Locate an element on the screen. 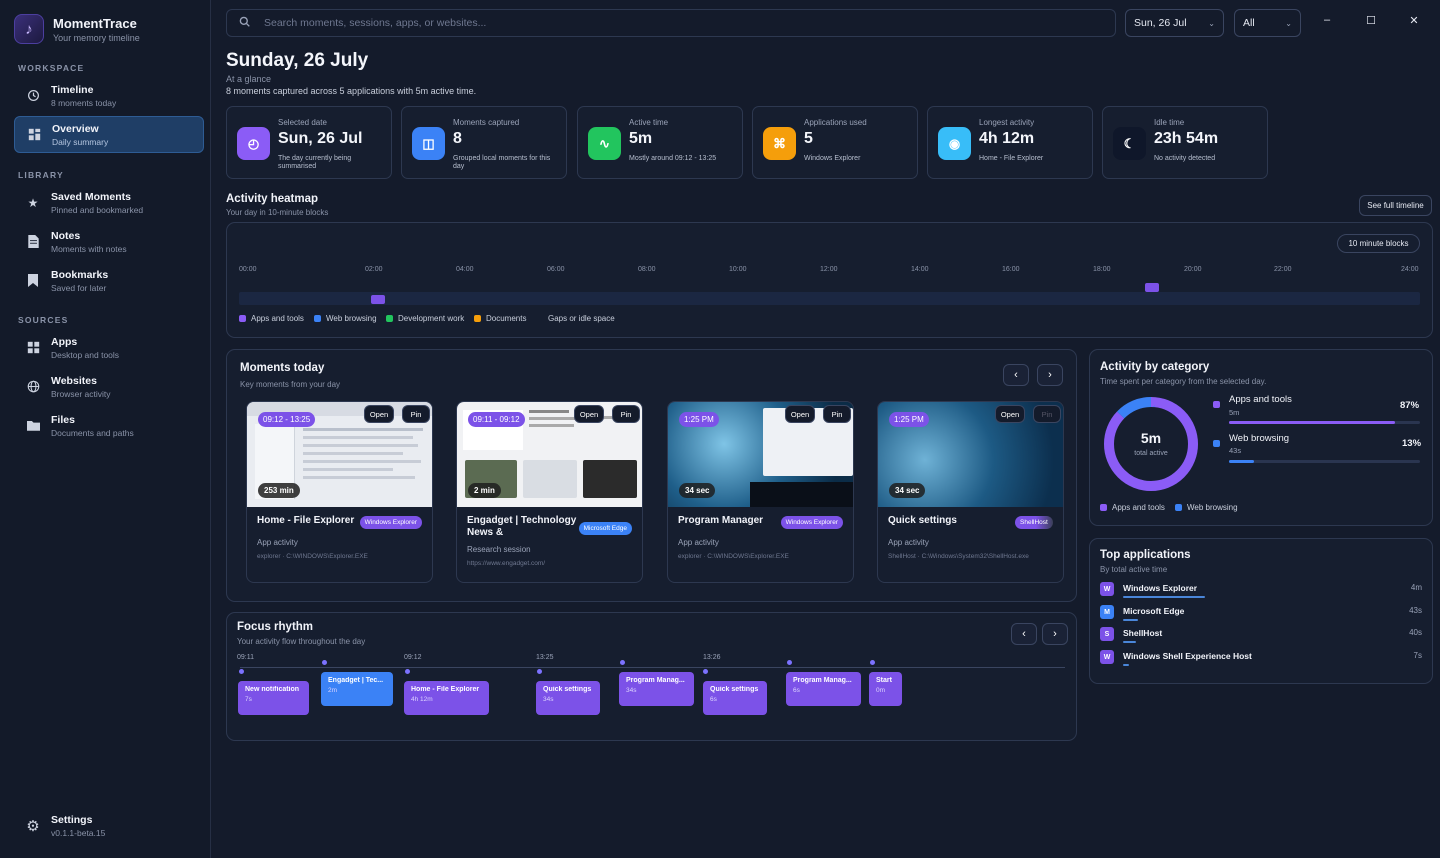 Image resolution: width=1440 pixels, height=858 pixels. sidebar-item-sub: Pinned and bookmarked is located at coordinates (97, 209).